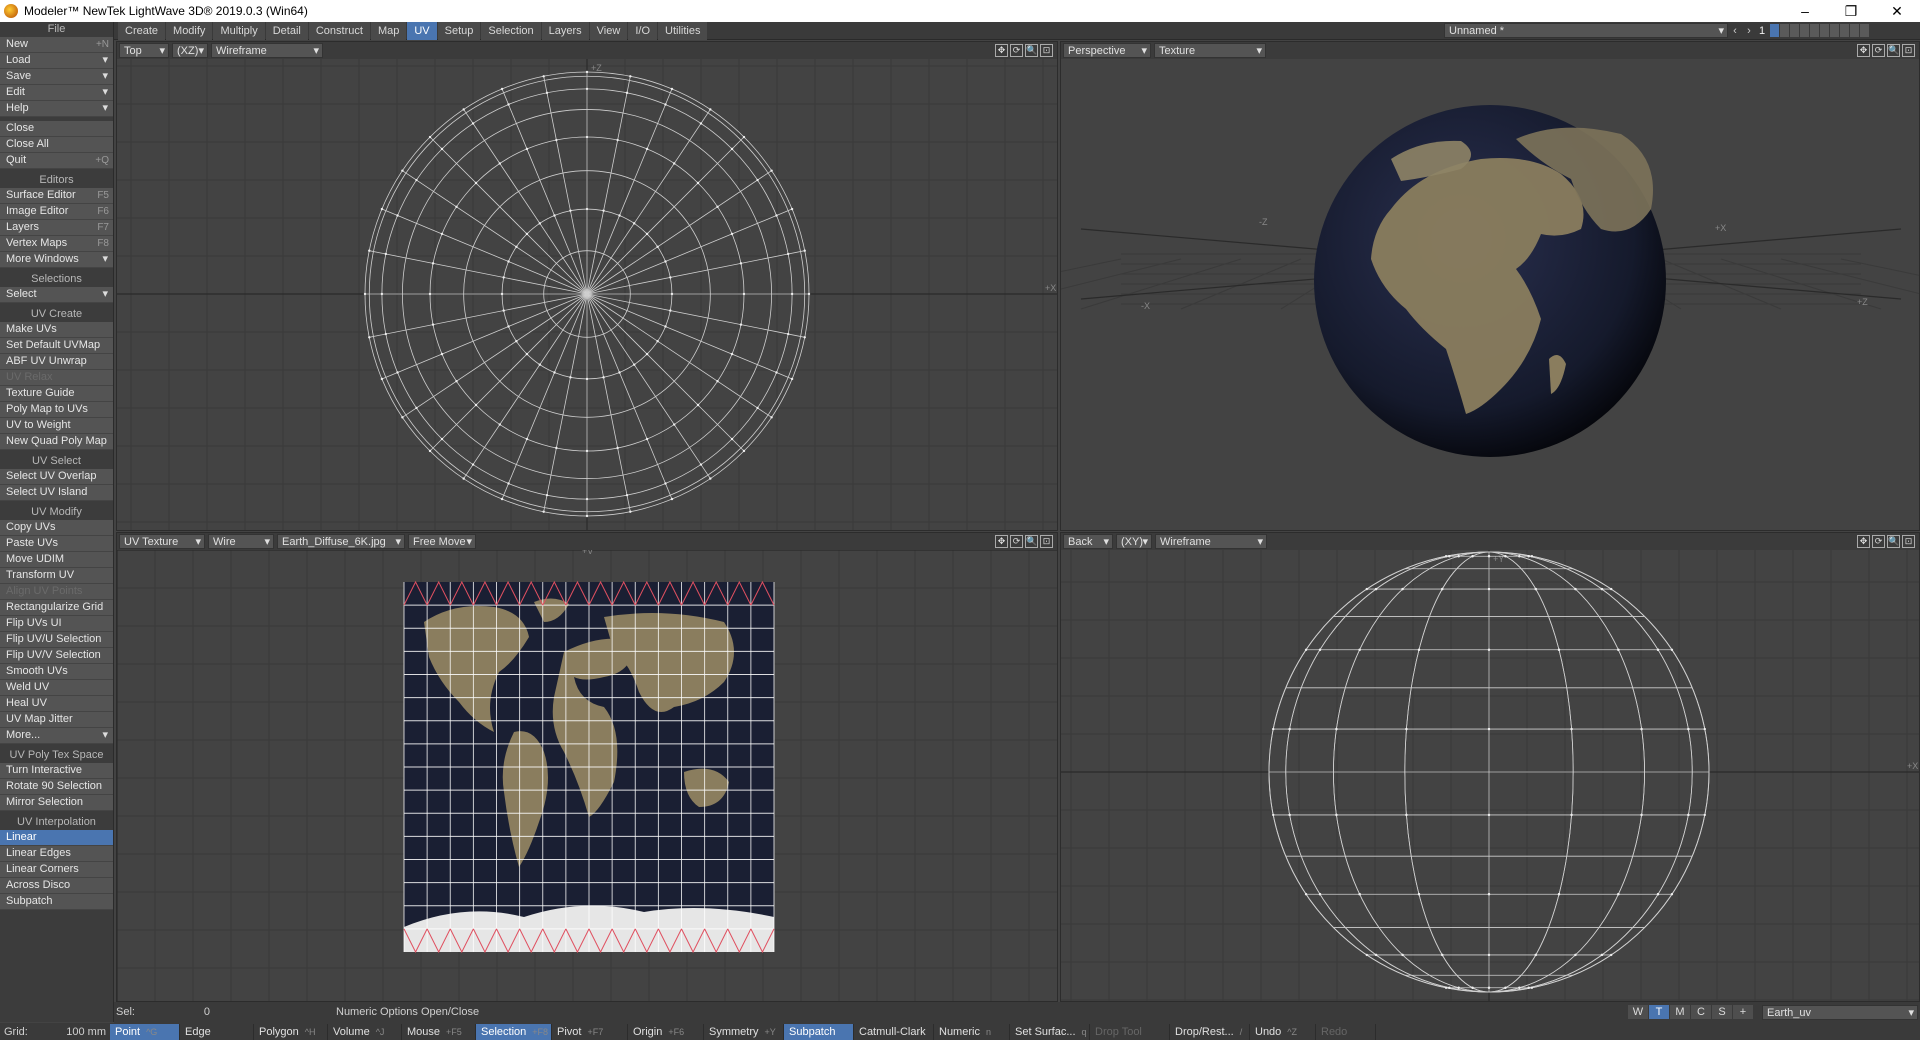  I want to click on sidebar-button-weld-uv: Weld UV, so click(56, 688).